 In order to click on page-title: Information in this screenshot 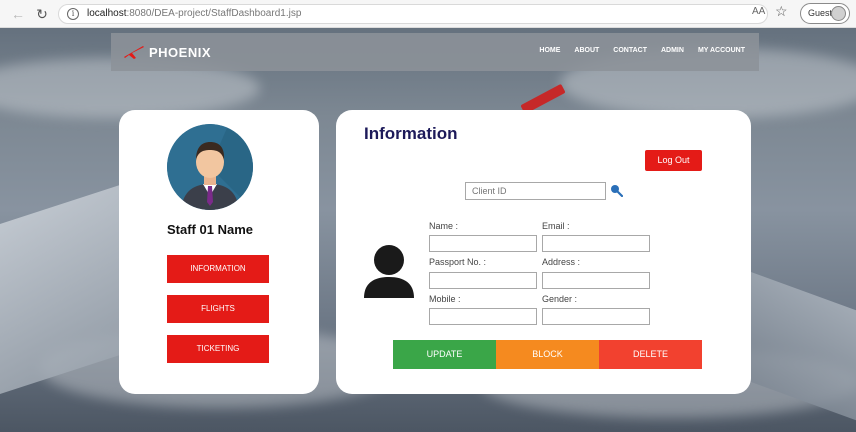, I will do `click(411, 133)`.